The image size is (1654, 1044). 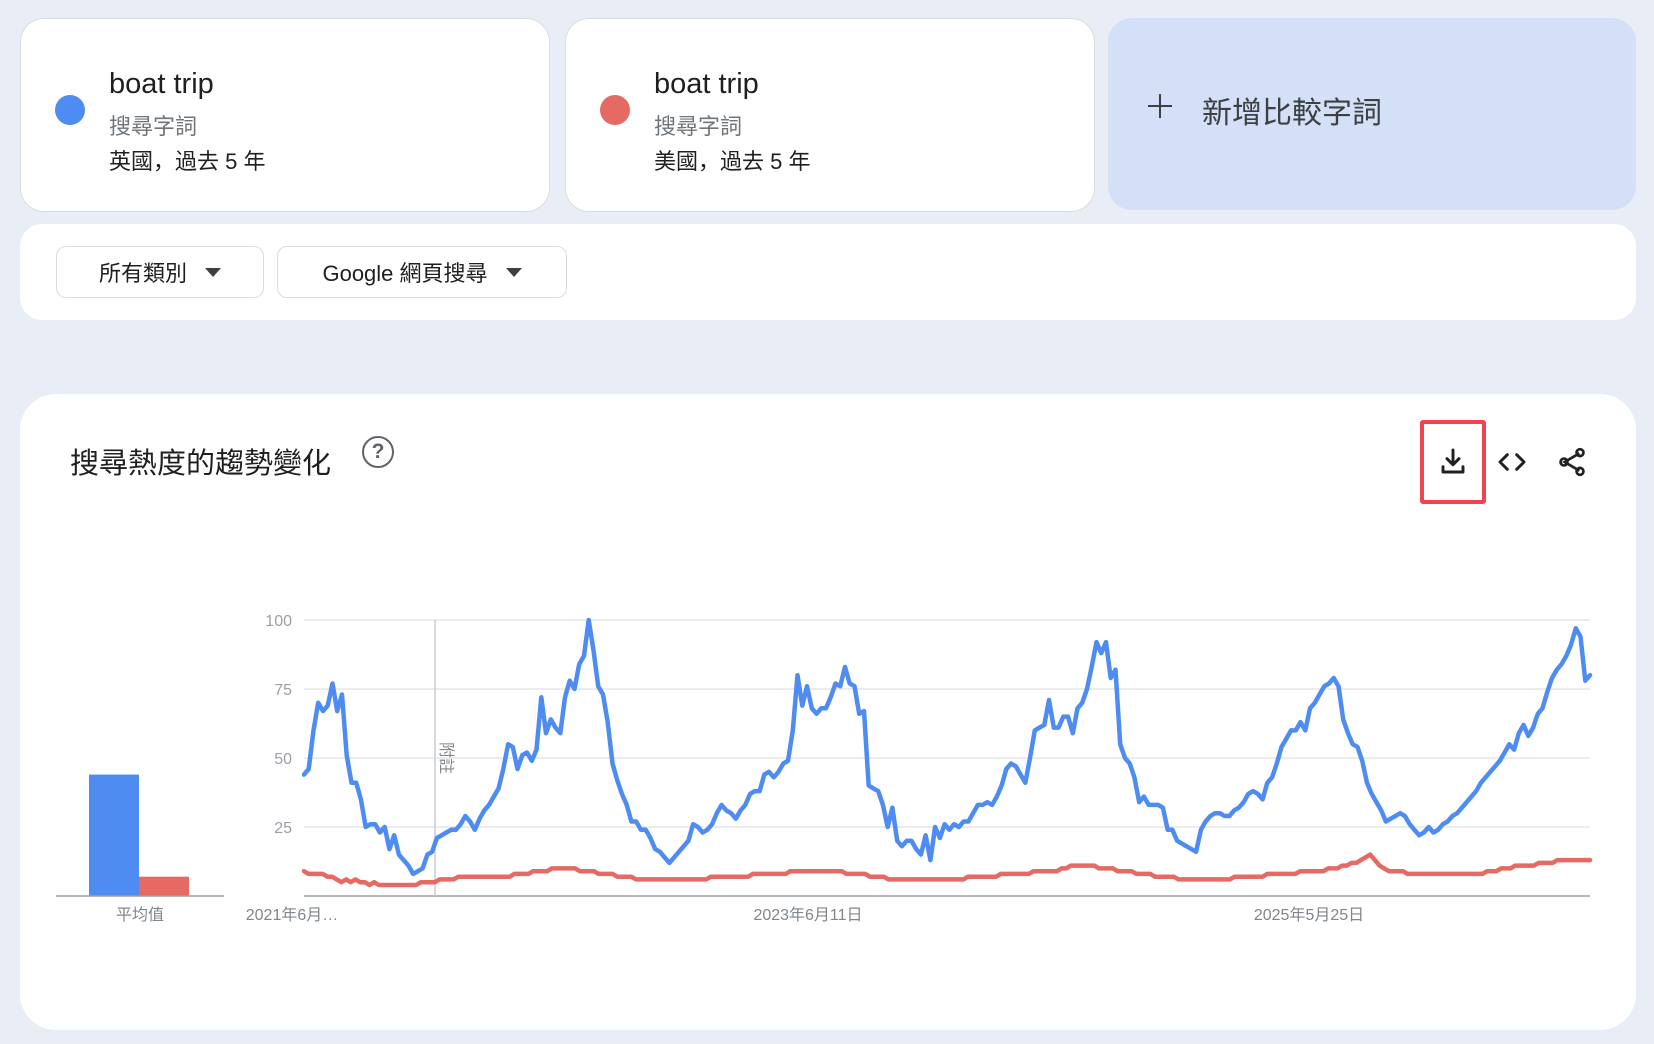 What do you see at coordinates (187, 160) in the screenshot?
I see `term-scope: 英國，過去 5 年` at bounding box center [187, 160].